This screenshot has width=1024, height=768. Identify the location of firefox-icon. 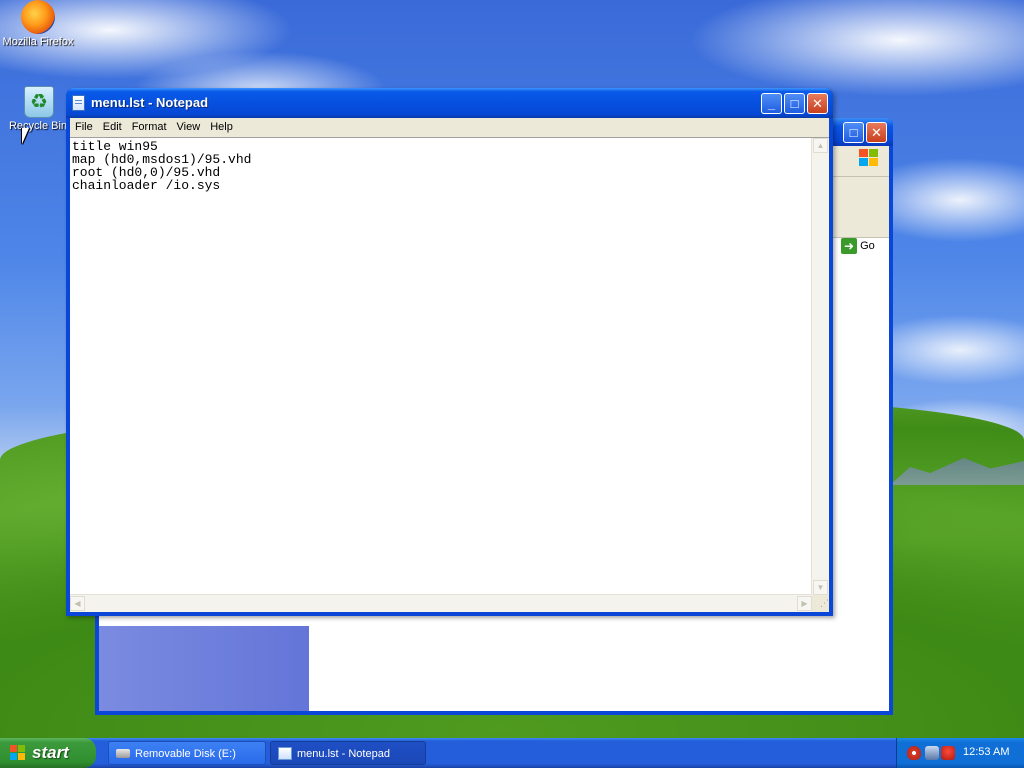
(38, 17).